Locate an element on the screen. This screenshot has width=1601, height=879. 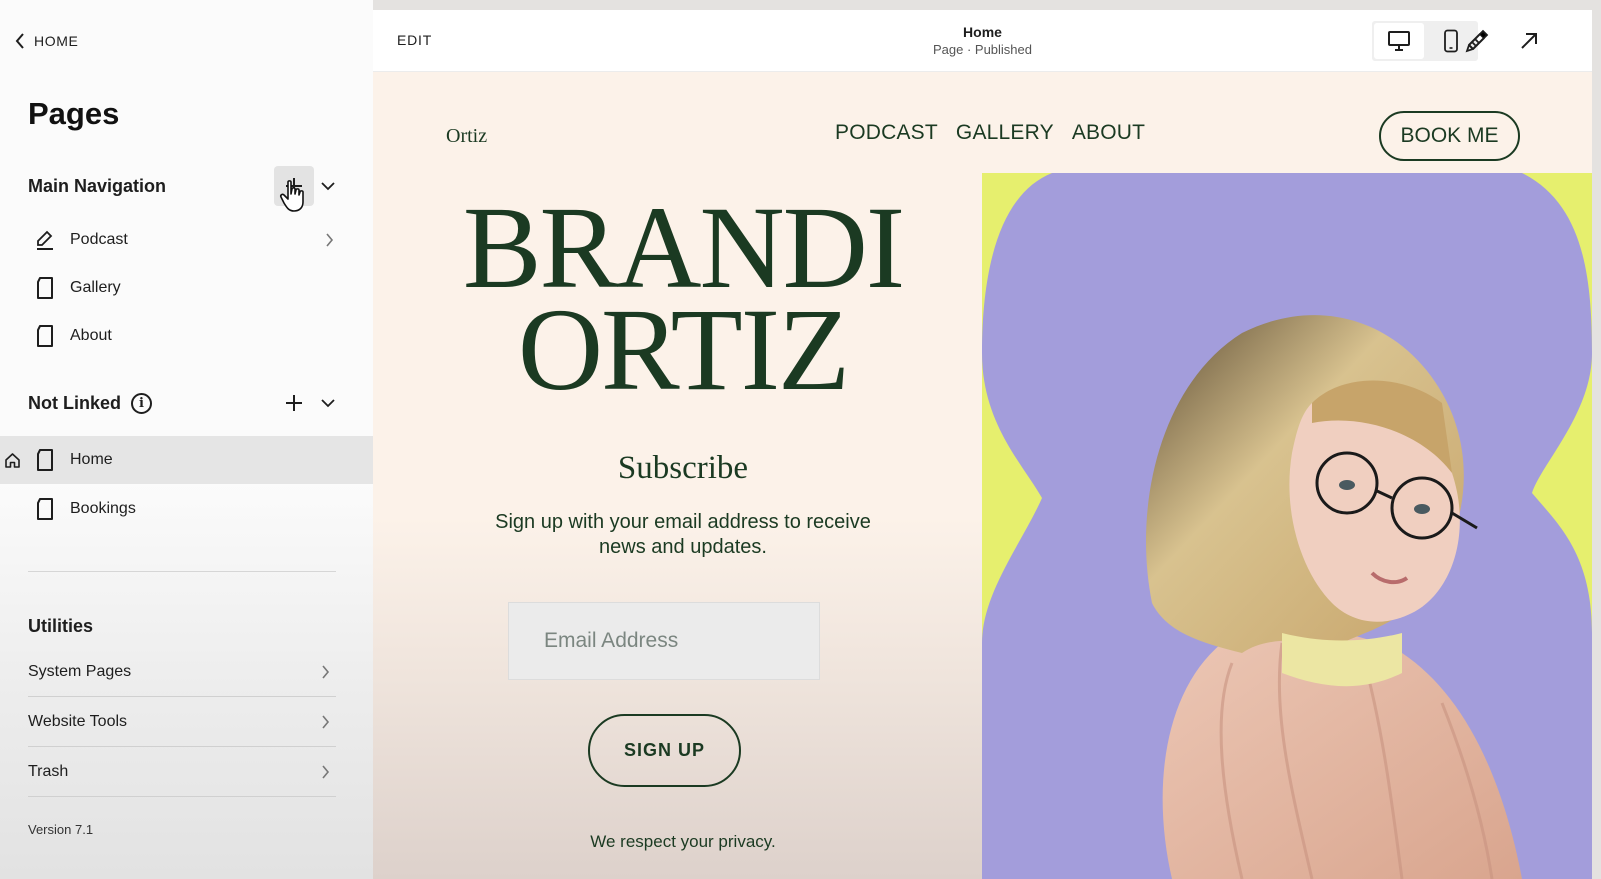
arrow-up-right-icon is located at coordinates (1529, 41).